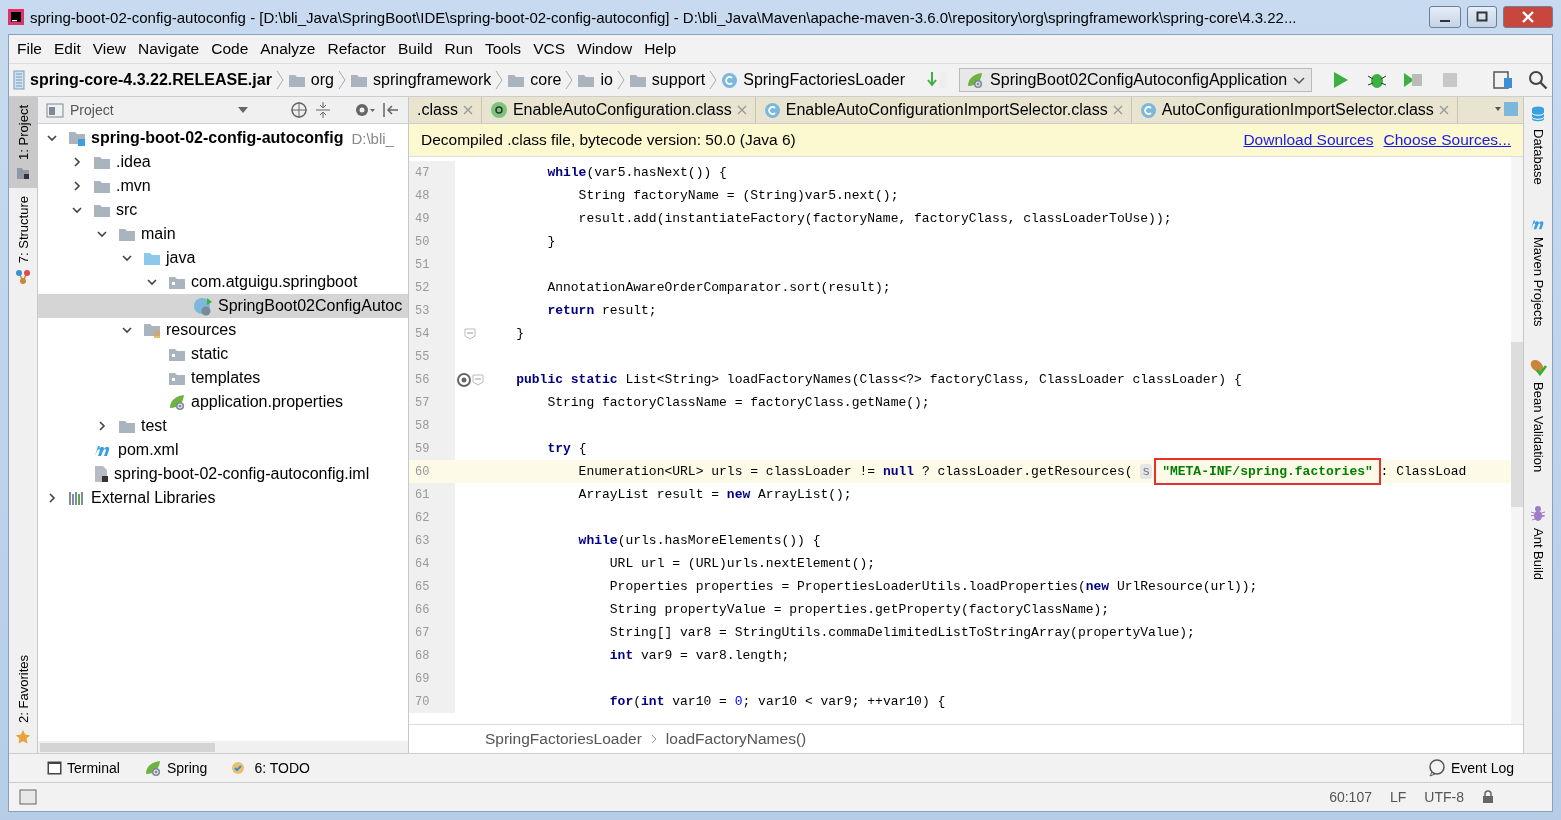  What do you see at coordinates (1503, 80) in the screenshot?
I see `project-structure-icon` at bounding box center [1503, 80].